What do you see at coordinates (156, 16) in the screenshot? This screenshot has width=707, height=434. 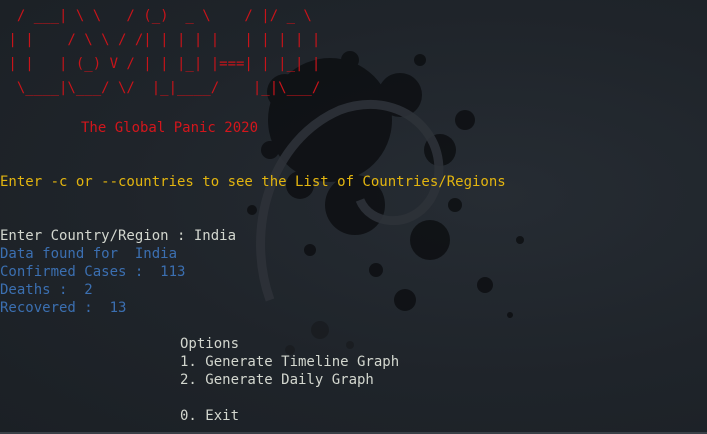 I see `banner-line: / ___| \ \ / (_) _ \ / |/ _ \` at bounding box center [156, 16].